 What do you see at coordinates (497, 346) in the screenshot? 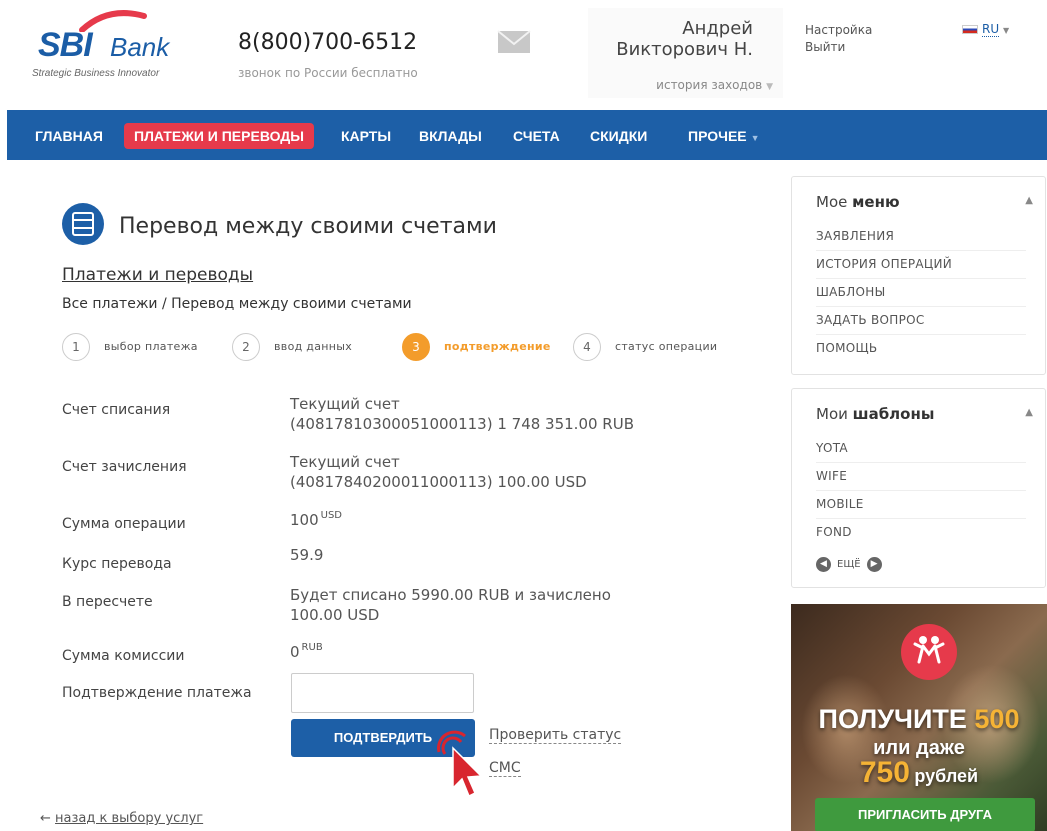
I see `step-3-label: подтверждение` at bounding box center [497, 346].